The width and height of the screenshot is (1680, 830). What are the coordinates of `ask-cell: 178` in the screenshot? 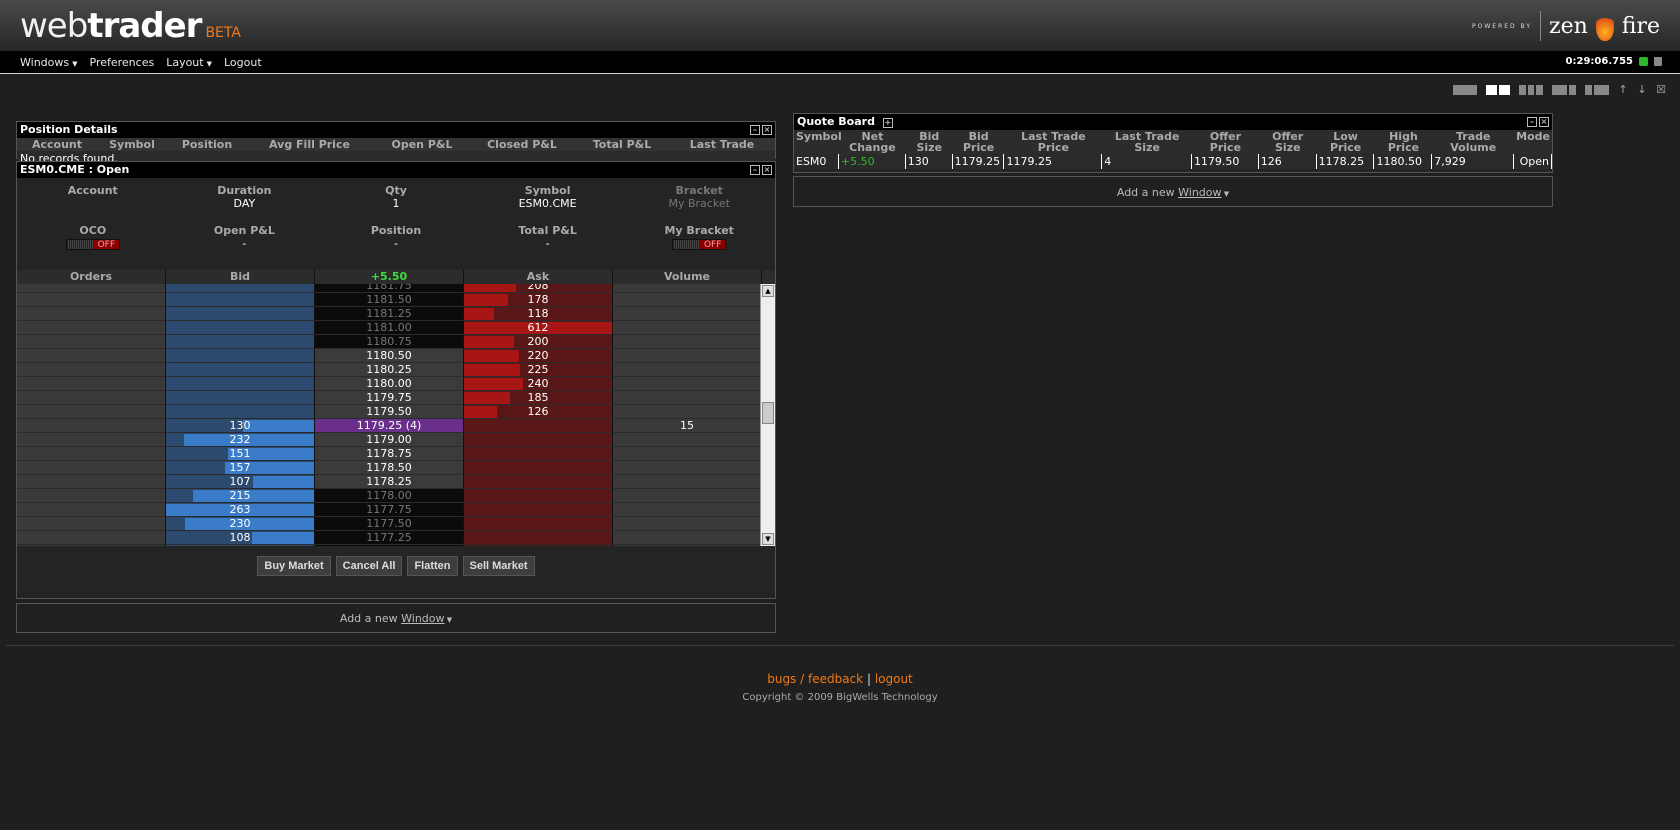 It's located at (538, 300).